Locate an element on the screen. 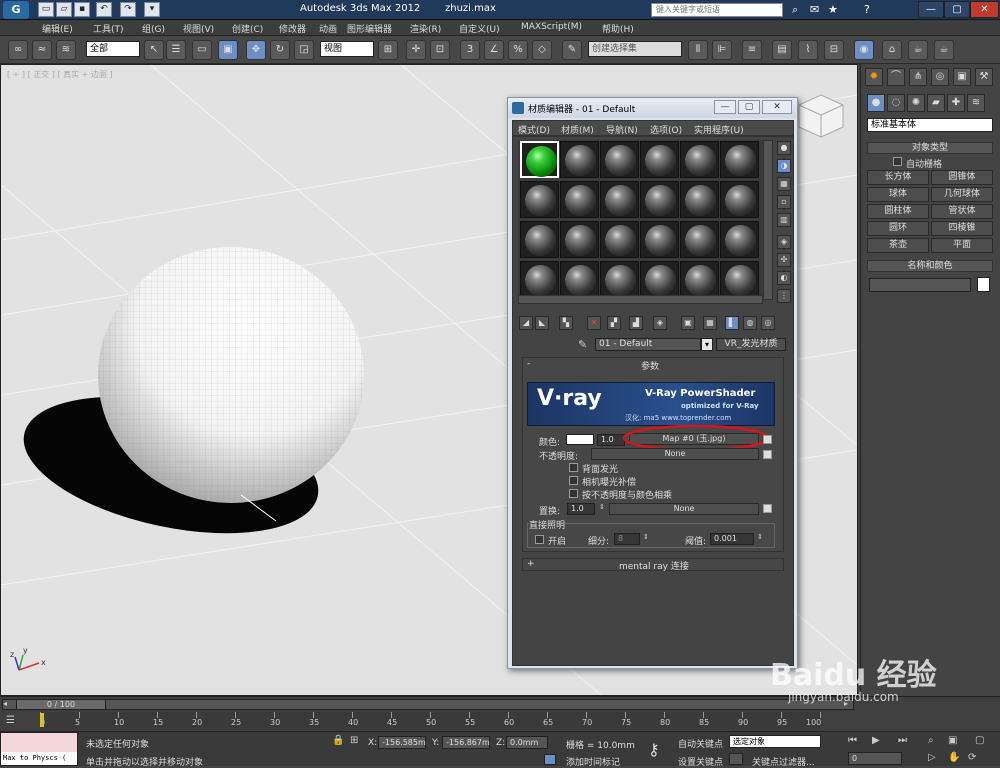 The width and height of the screenshot is (1000, 768). x-coord-field: -156.585m is located at coordinates (402, 742).